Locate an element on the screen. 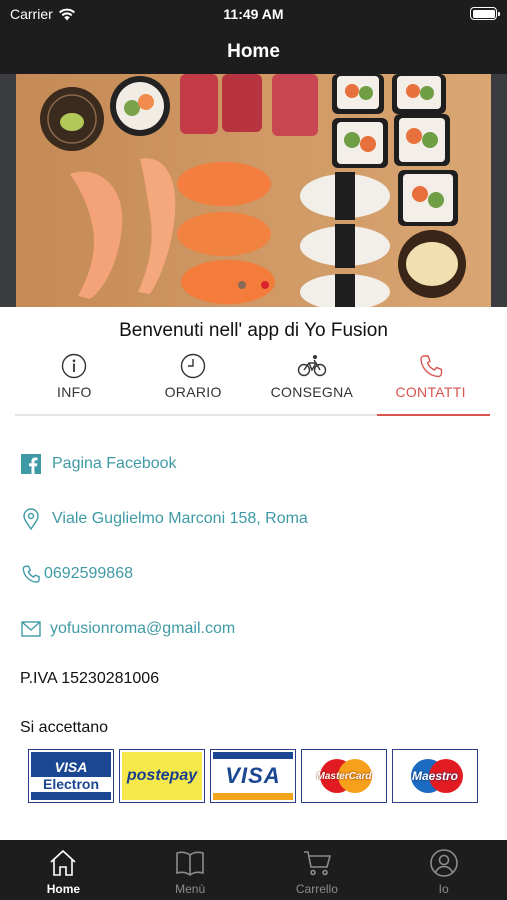 This screenshot has width=507, height=900. email-label: yofusionroma@gmail.com is located at coordinates (143, 628).